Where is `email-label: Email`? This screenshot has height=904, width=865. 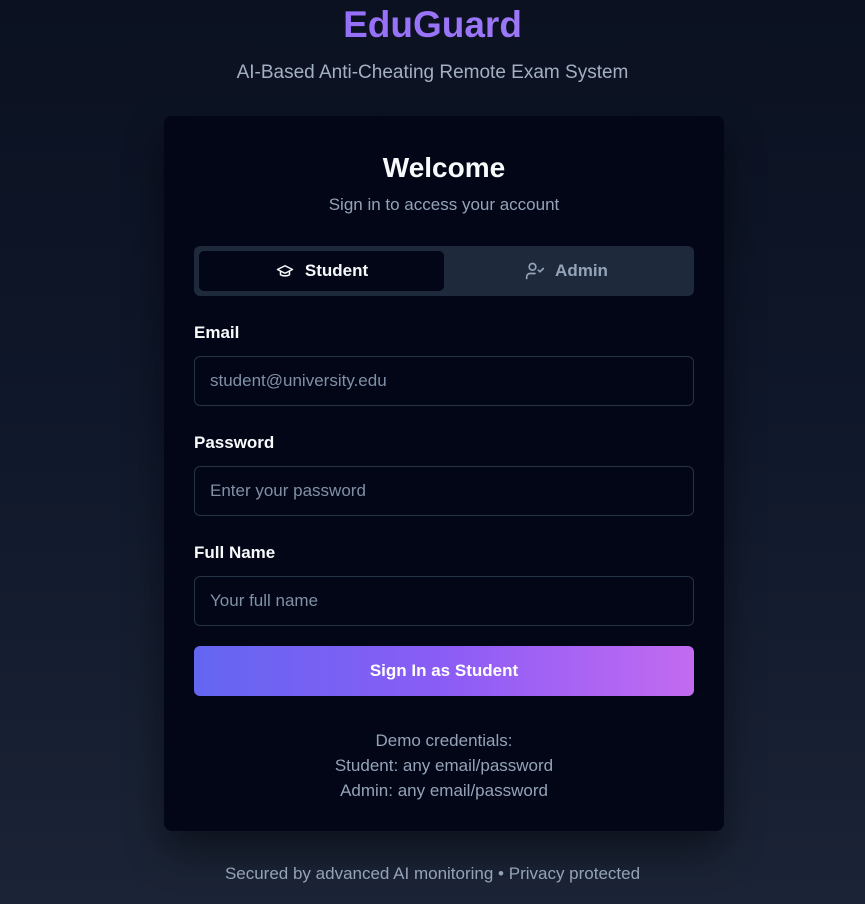 email-label: Email is located at coordinates (217, 332).